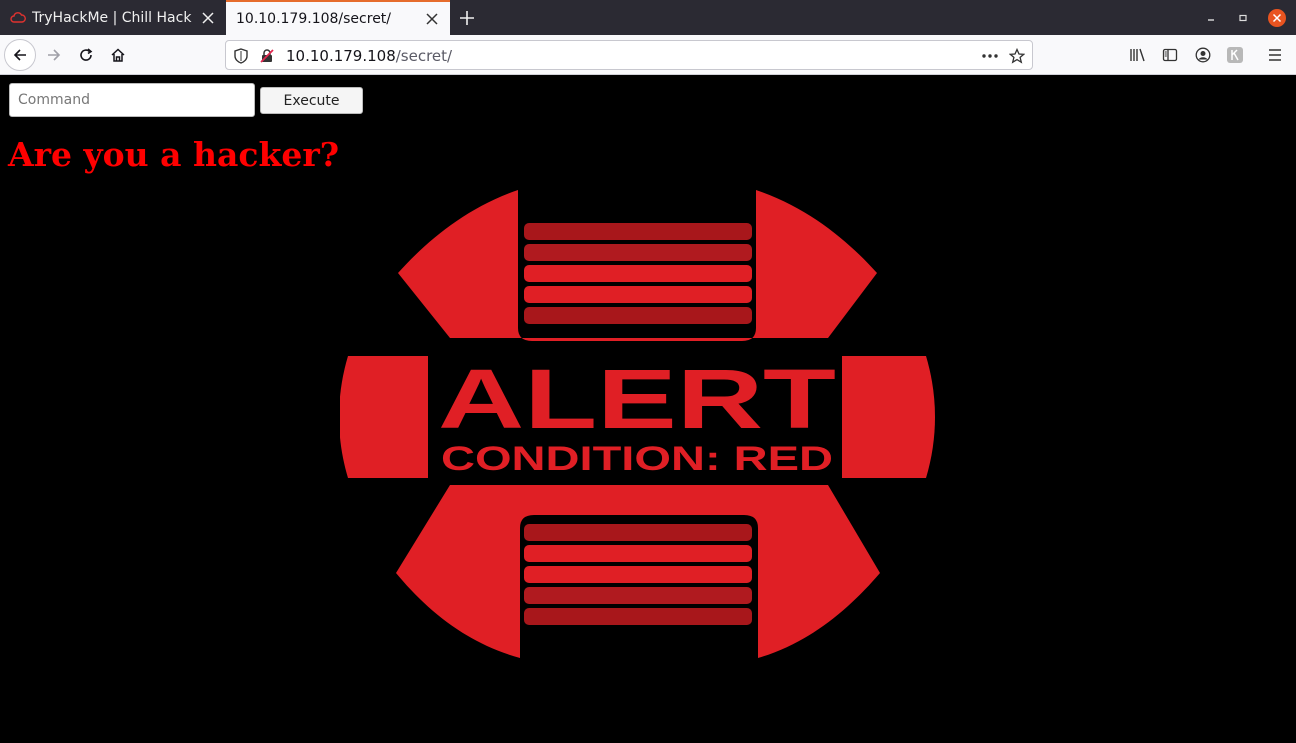  I want to click on new-tab-icon, so click(467, 18).